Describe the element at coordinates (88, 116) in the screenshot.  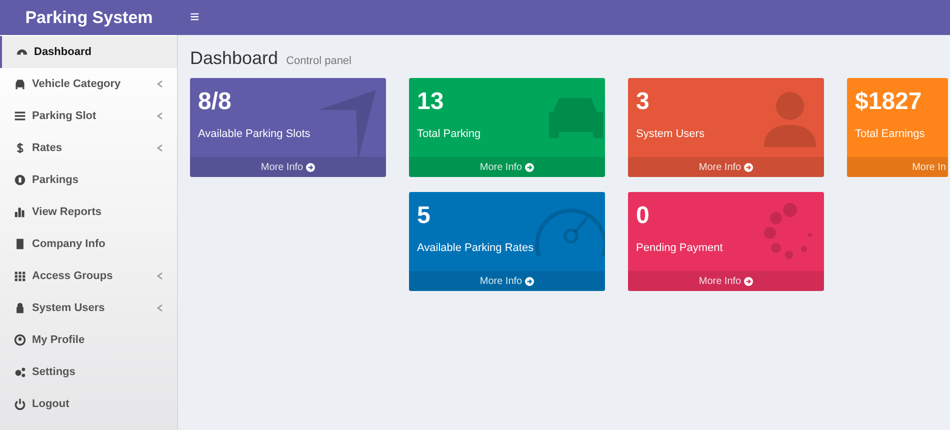
I see `sidebar-item: Parking Slot` at that location.